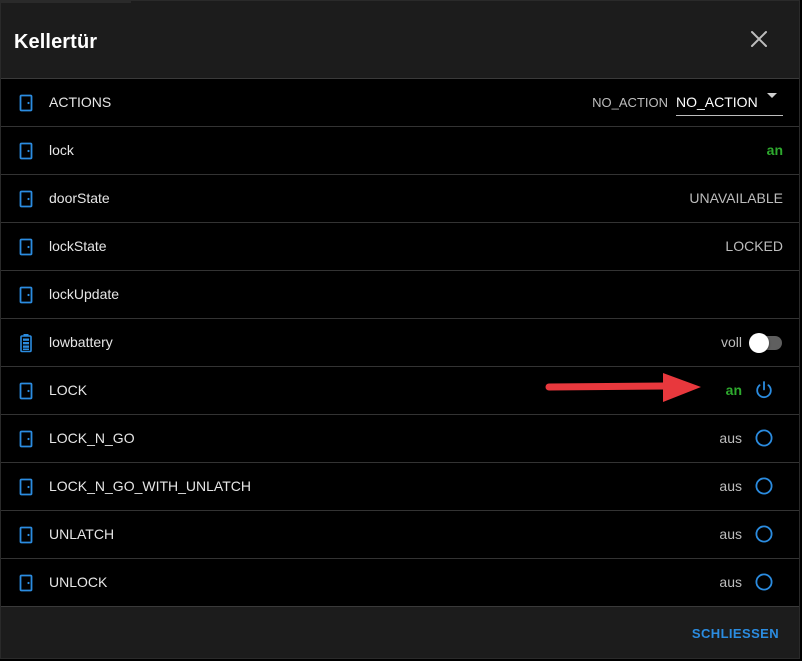  I want to click on dialog-footer: SCHLIESSEN, so click(400, 633).